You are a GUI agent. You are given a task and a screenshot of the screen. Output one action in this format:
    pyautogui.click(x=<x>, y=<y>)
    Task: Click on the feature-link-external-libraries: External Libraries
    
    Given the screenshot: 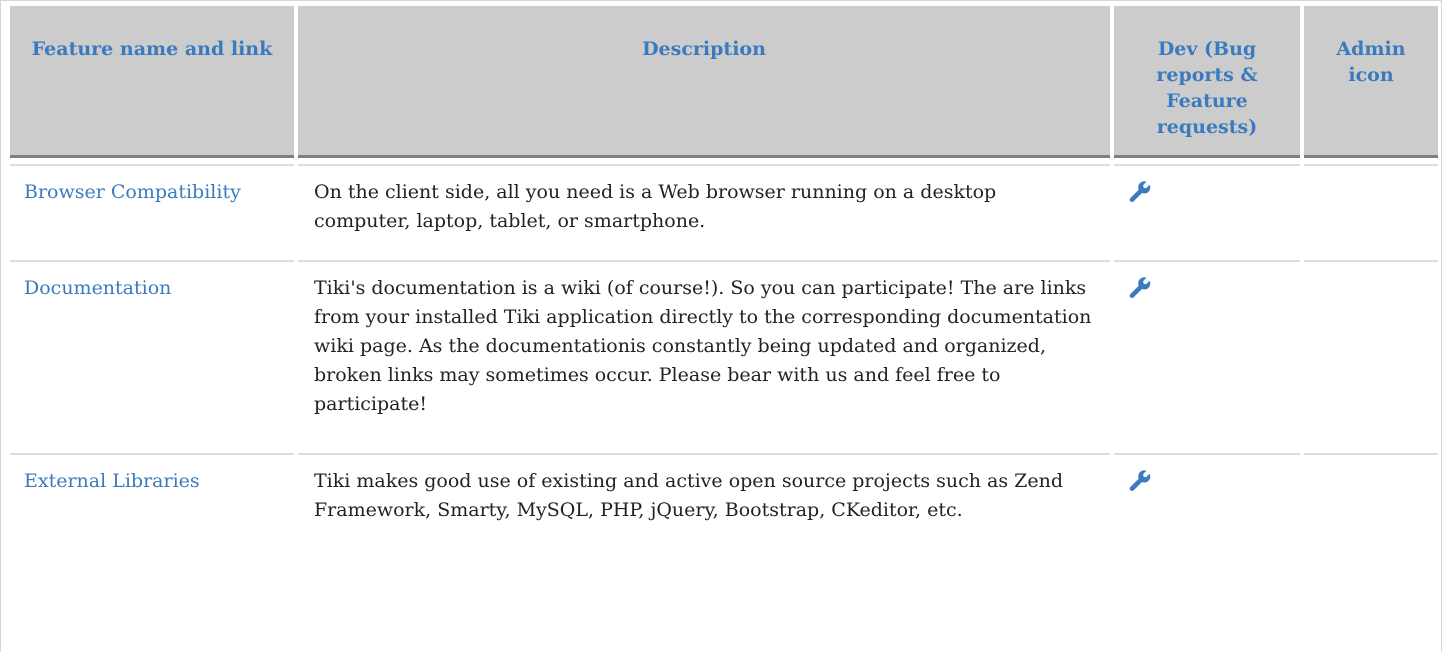 What is the action you would take?
    pyautogui.click(x=152, y=523)
    